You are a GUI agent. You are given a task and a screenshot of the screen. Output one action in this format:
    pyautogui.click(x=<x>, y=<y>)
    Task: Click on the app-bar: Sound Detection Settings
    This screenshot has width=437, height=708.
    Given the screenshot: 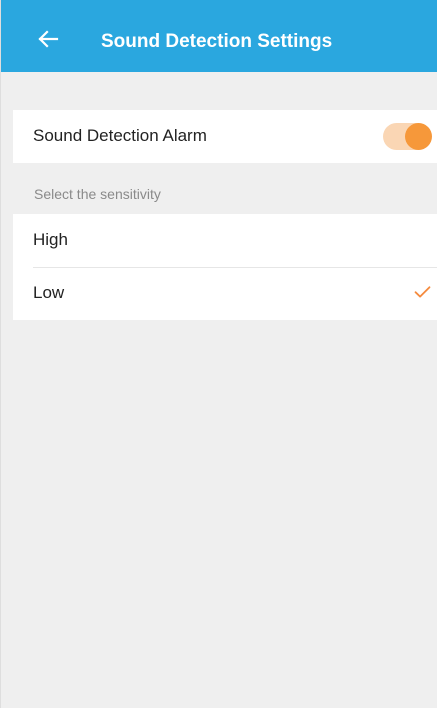 What is the action you would take?
    pyautogui.click(x=219, y=36)
    